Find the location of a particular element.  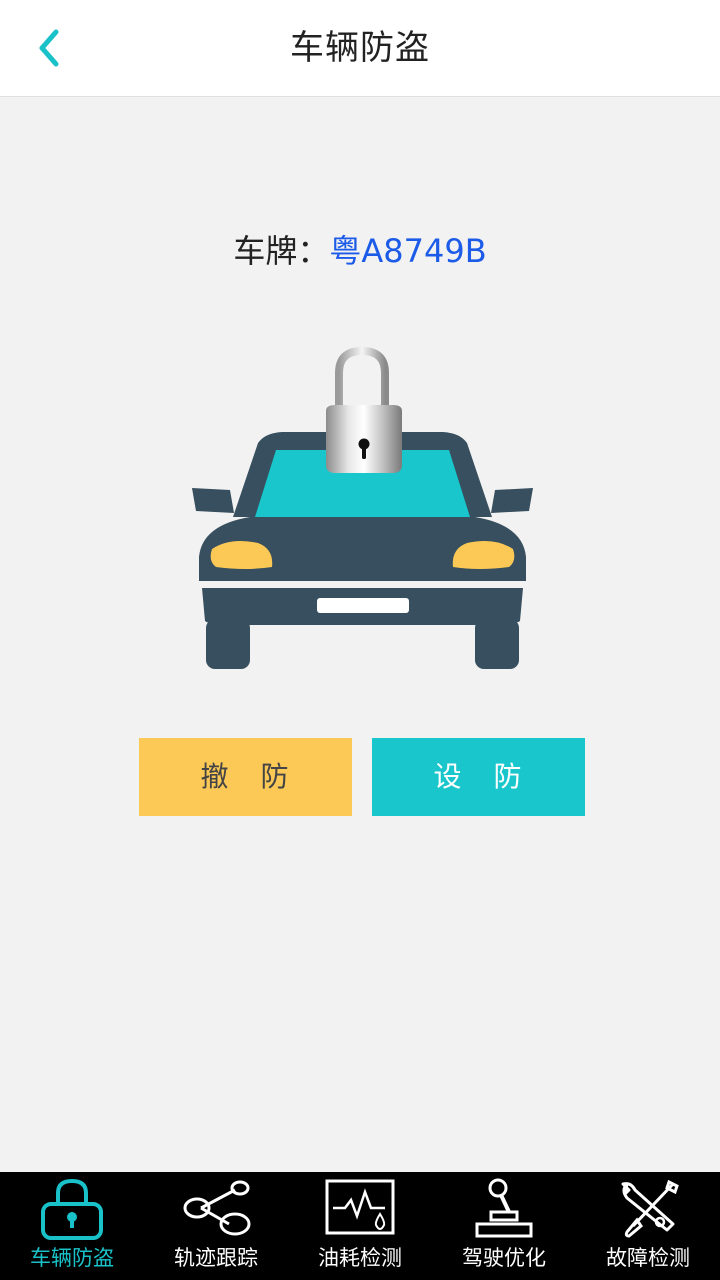

tab-label: 驾驶优化 is located at coordinates (504, 1258).